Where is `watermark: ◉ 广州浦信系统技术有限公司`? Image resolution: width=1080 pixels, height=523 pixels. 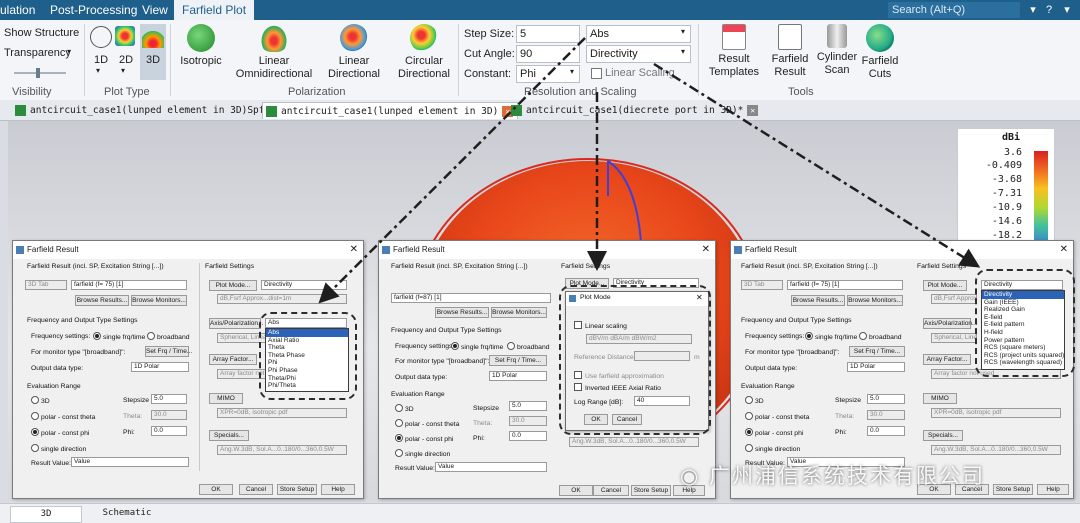 watermark: ◉ 广州浦信系统技术有限公司 is located at coordinates (832, 475).